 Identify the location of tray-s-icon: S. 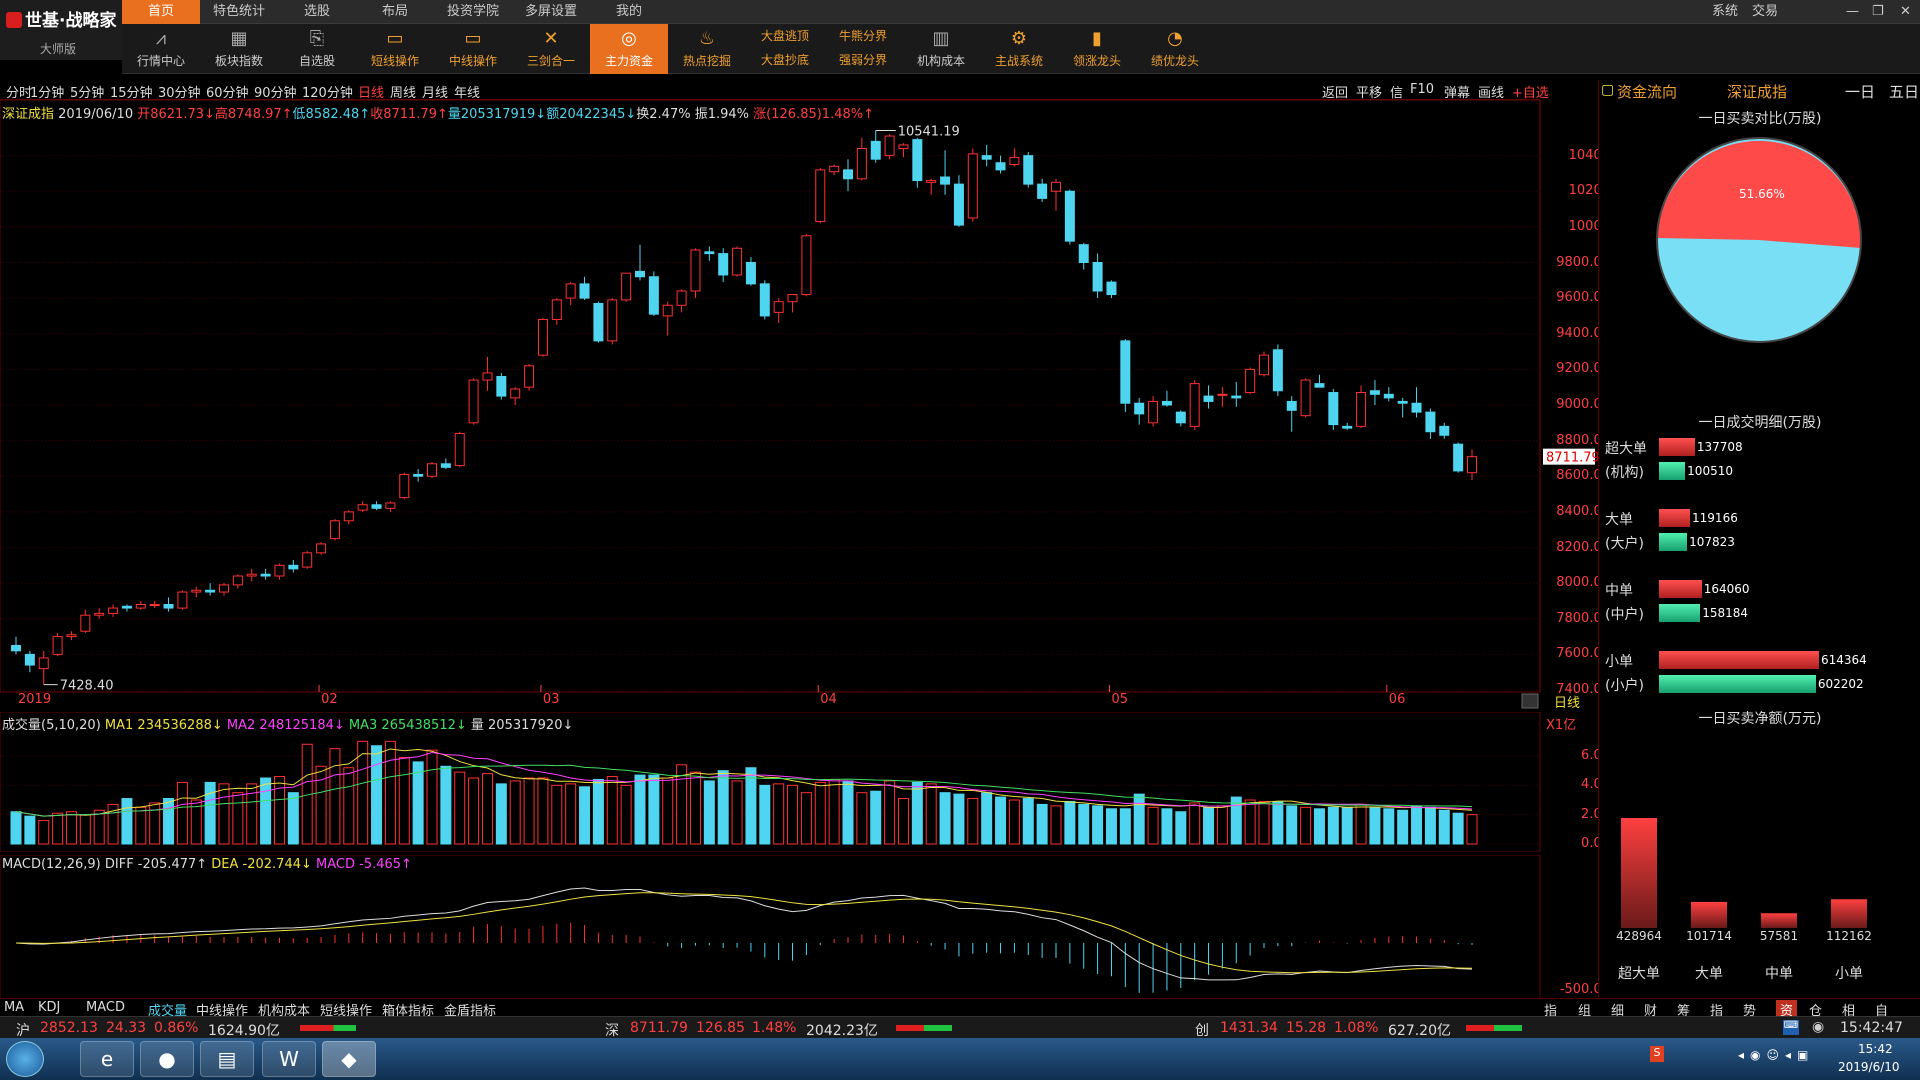
(1657, 1054).